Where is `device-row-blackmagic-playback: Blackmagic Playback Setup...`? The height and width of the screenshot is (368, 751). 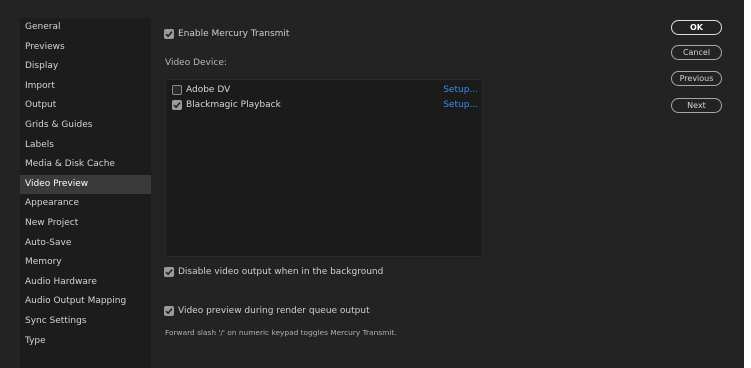 device-row-blackmagic-playback: Blackmagic Playback Setup... is located at coordinates (325, 105).